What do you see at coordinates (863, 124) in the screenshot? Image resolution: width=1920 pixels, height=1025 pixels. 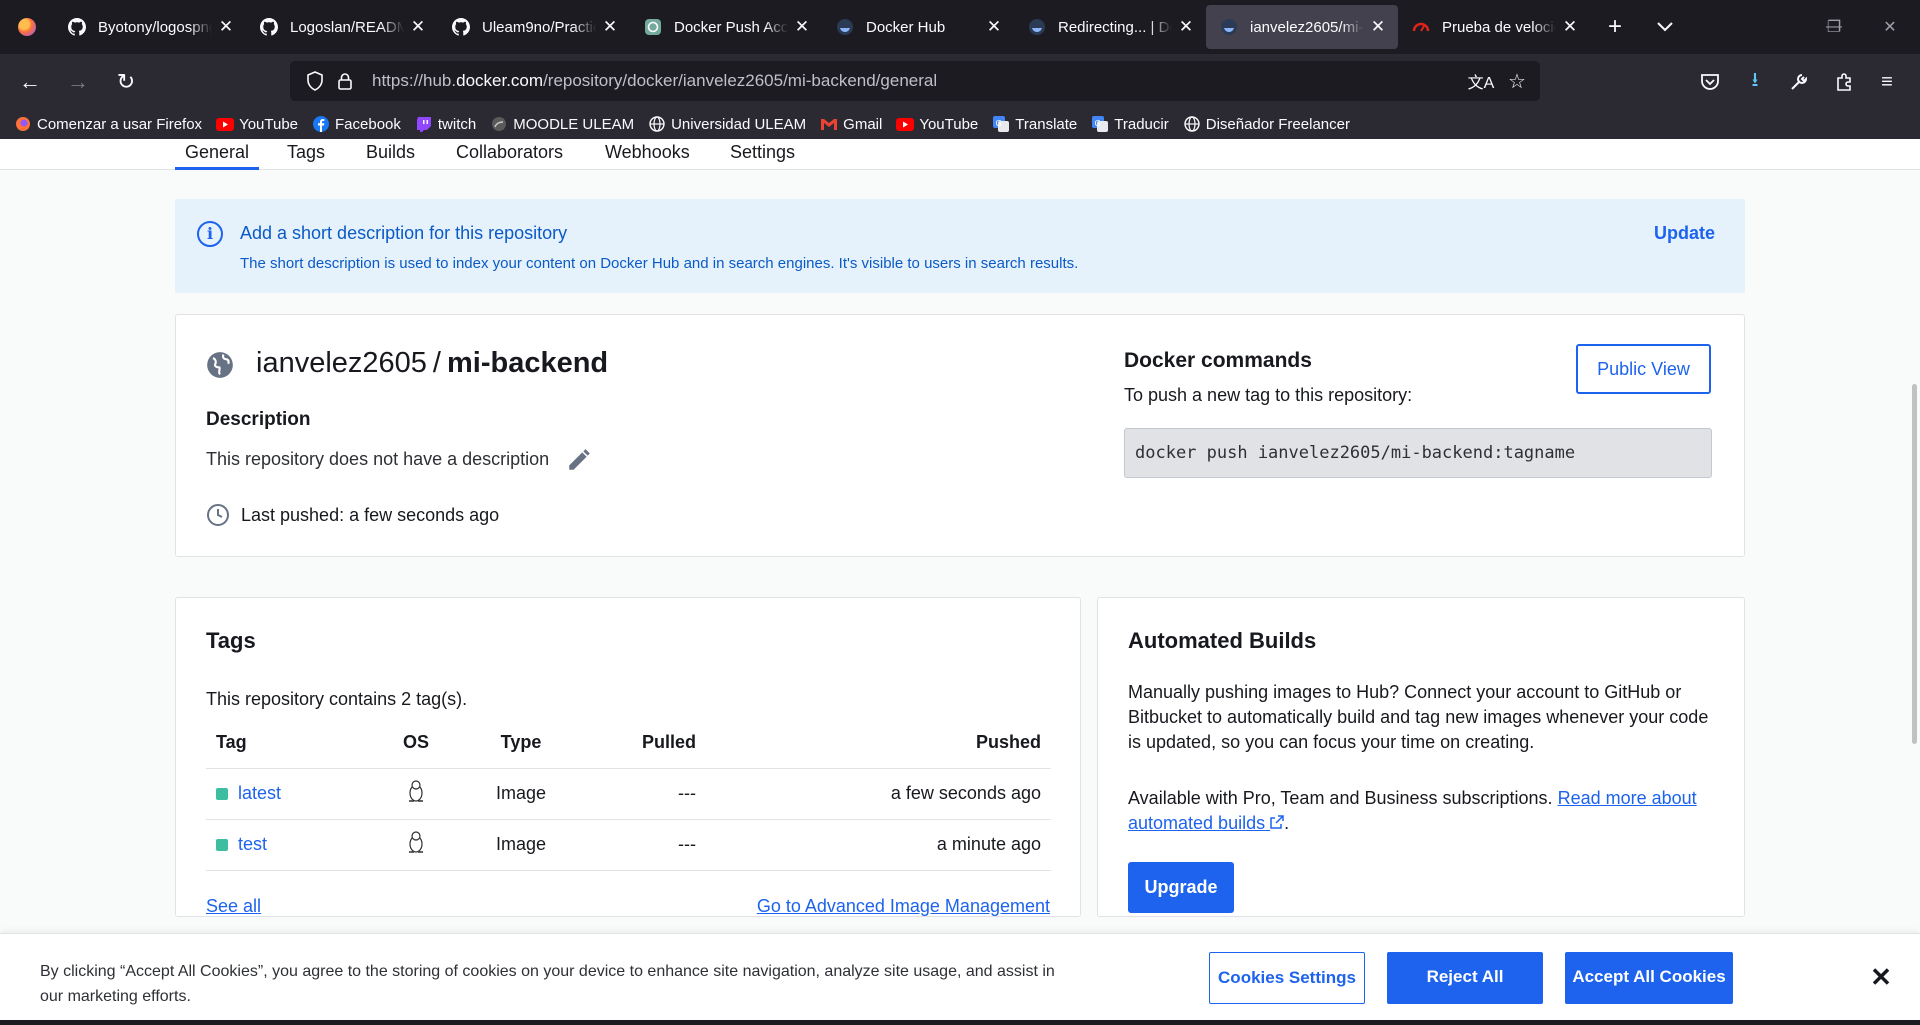 I see `bookmark-label: Gmail` at bounding box center [863, 124].